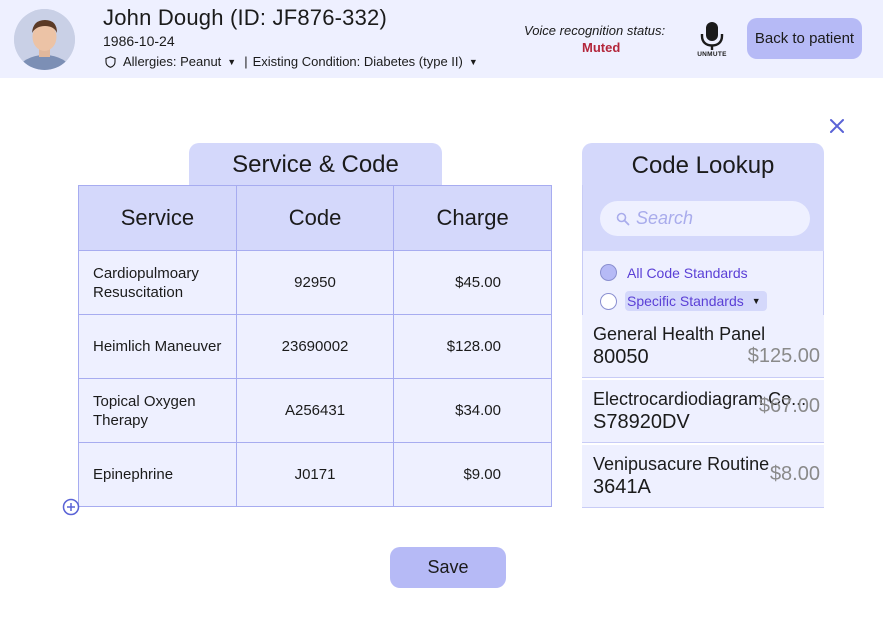 This screenshot has height=622, width=883. I want to click on shield-icon, so click(110, 61).